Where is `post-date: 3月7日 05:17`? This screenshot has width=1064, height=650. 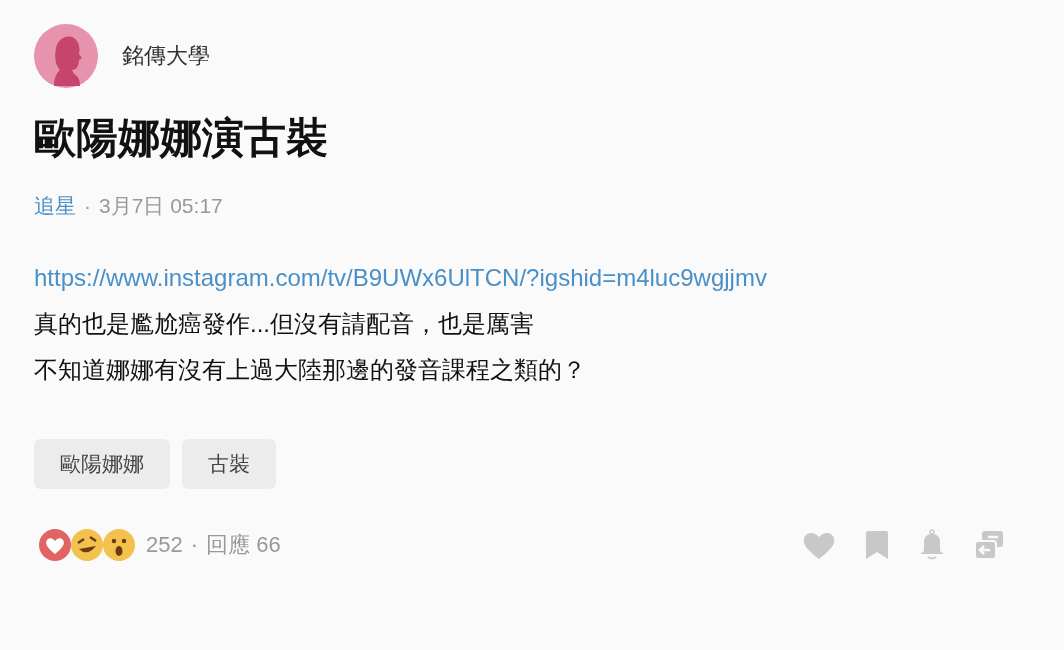 post-date: 3月7日 05:17 is located at coordinates (161, 206).